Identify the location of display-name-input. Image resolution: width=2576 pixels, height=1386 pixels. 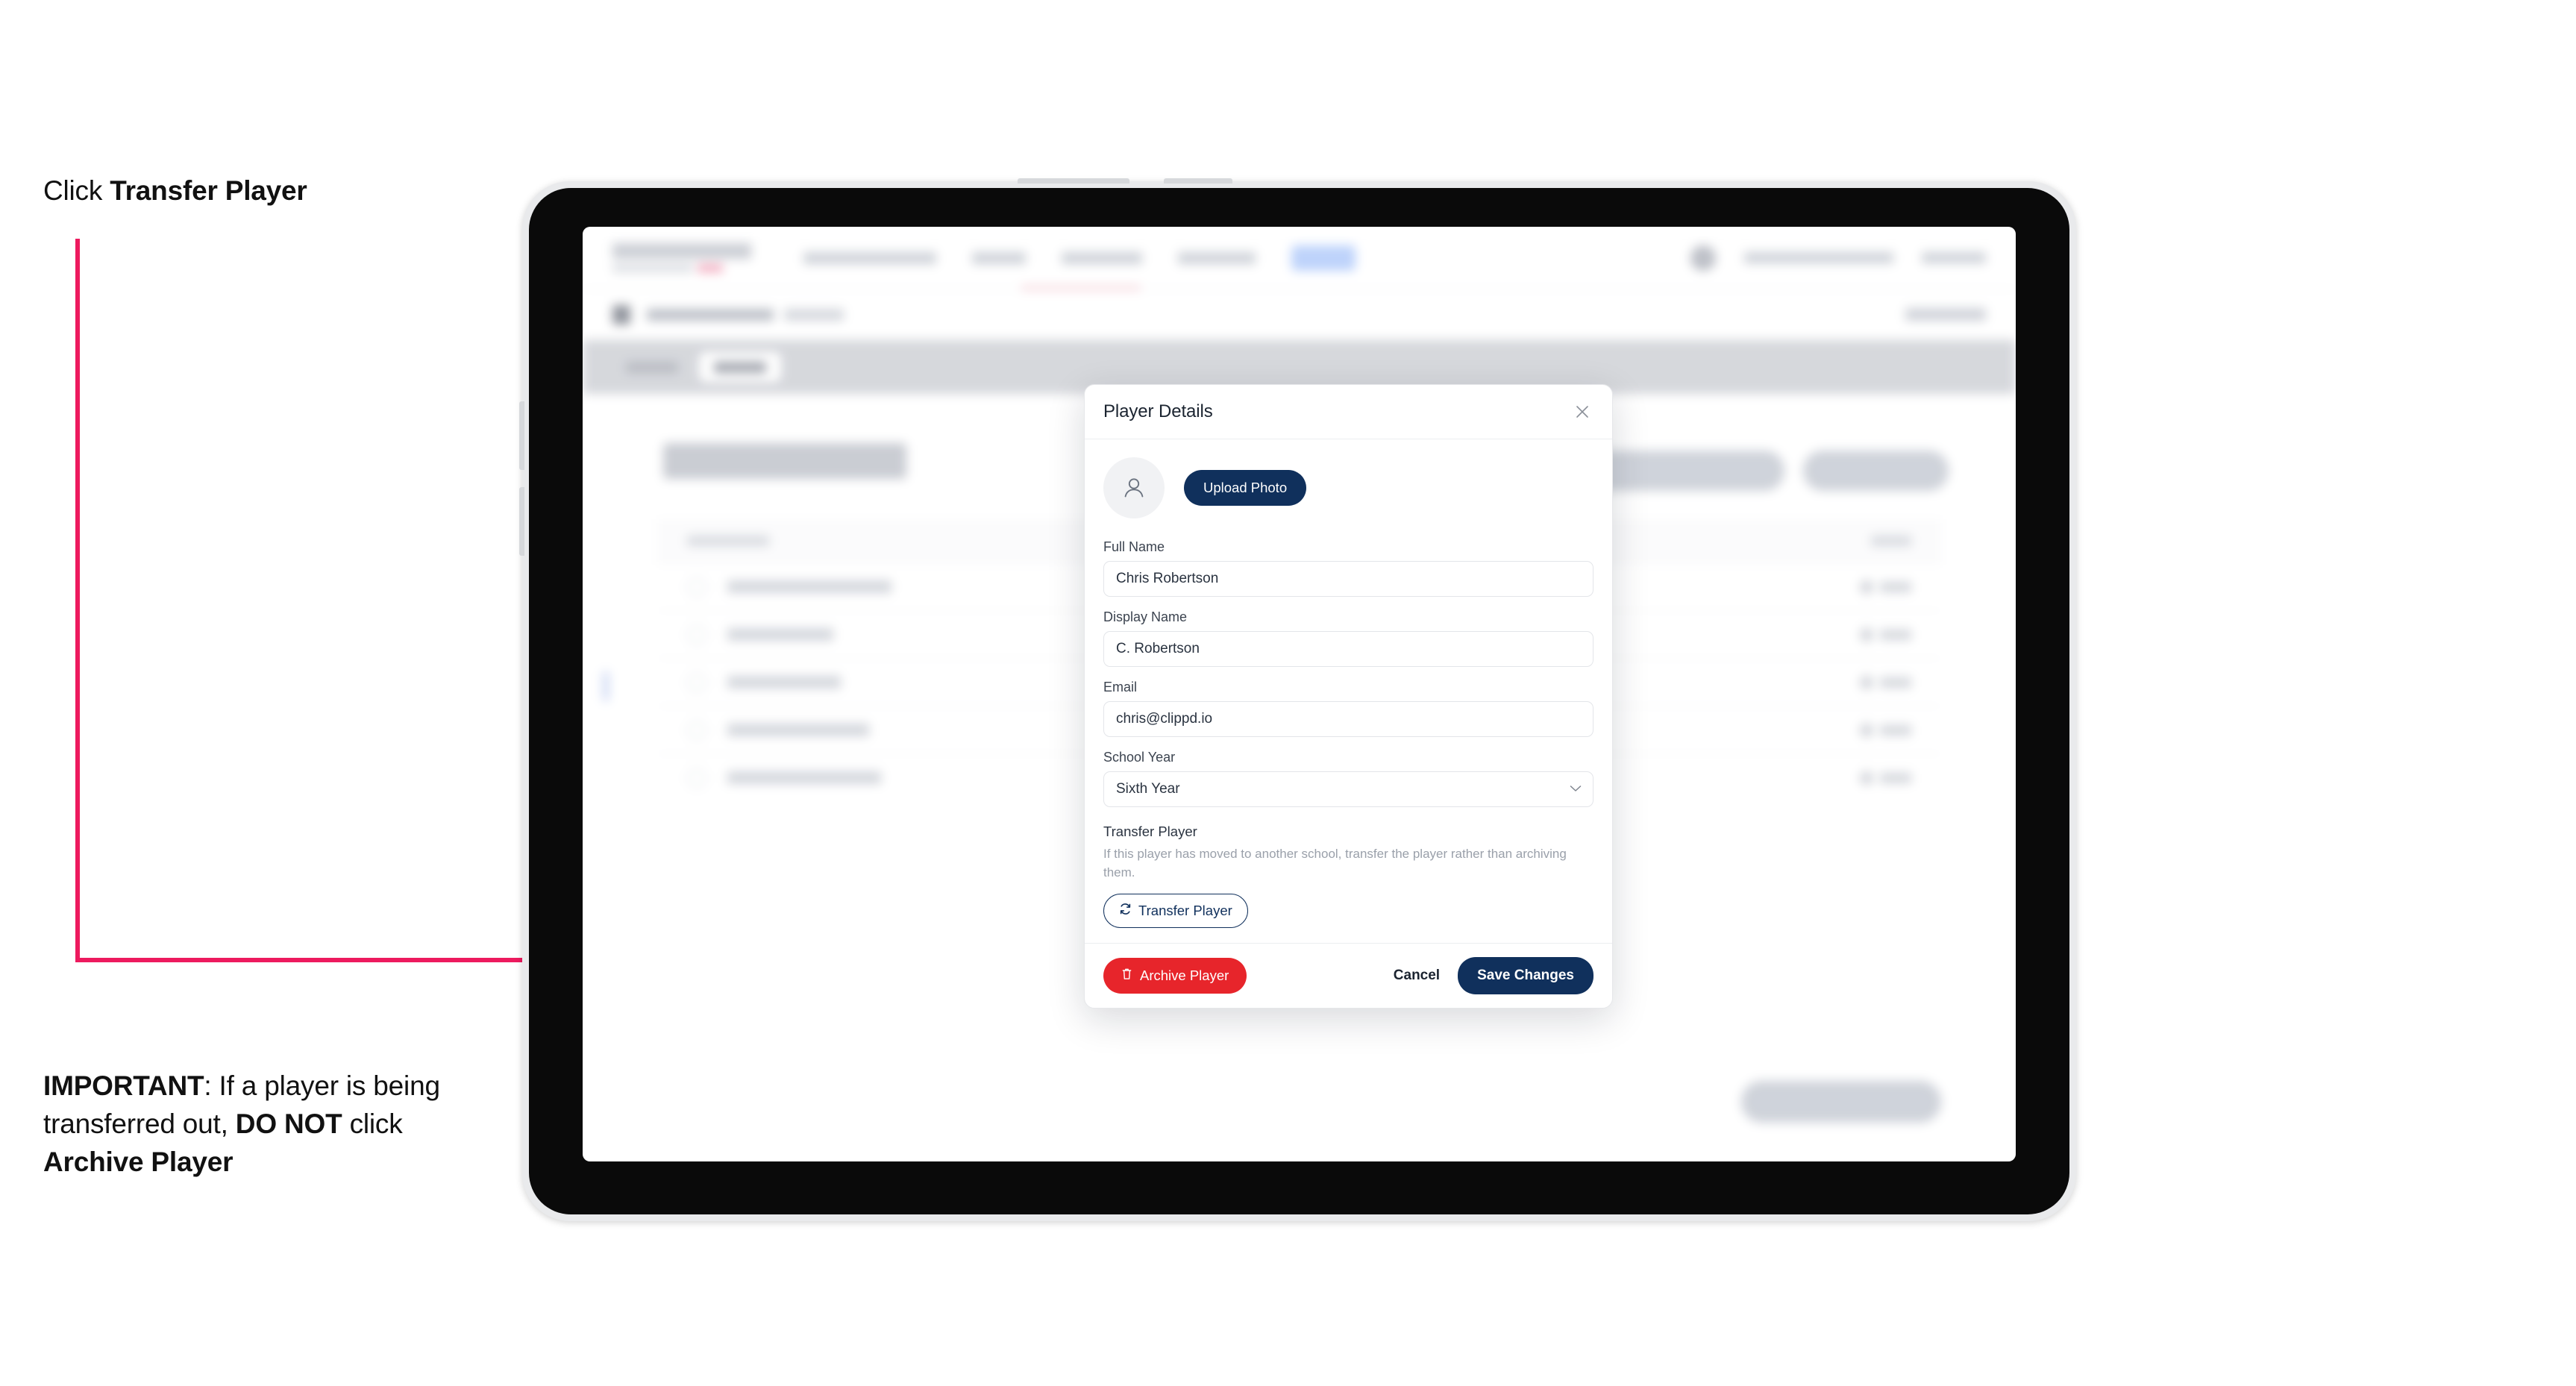
(1348, 649).